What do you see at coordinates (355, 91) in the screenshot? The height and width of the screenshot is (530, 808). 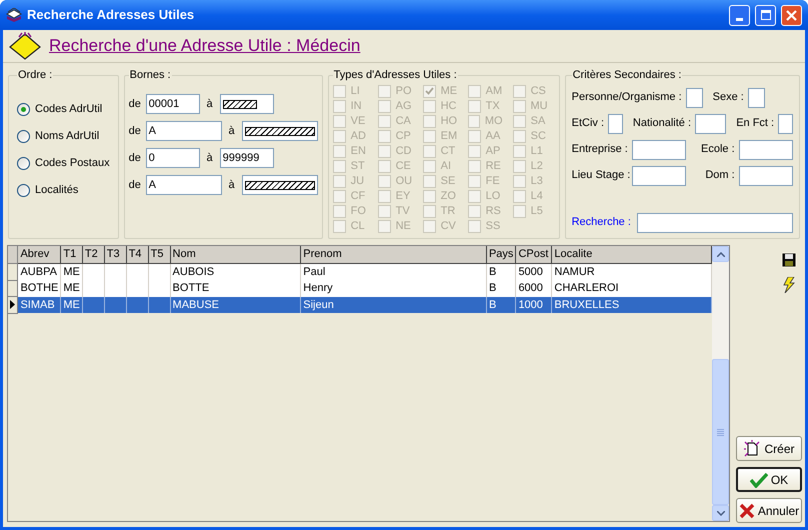 I see `checkbox-label: LI` at bounding box center [355, 91].